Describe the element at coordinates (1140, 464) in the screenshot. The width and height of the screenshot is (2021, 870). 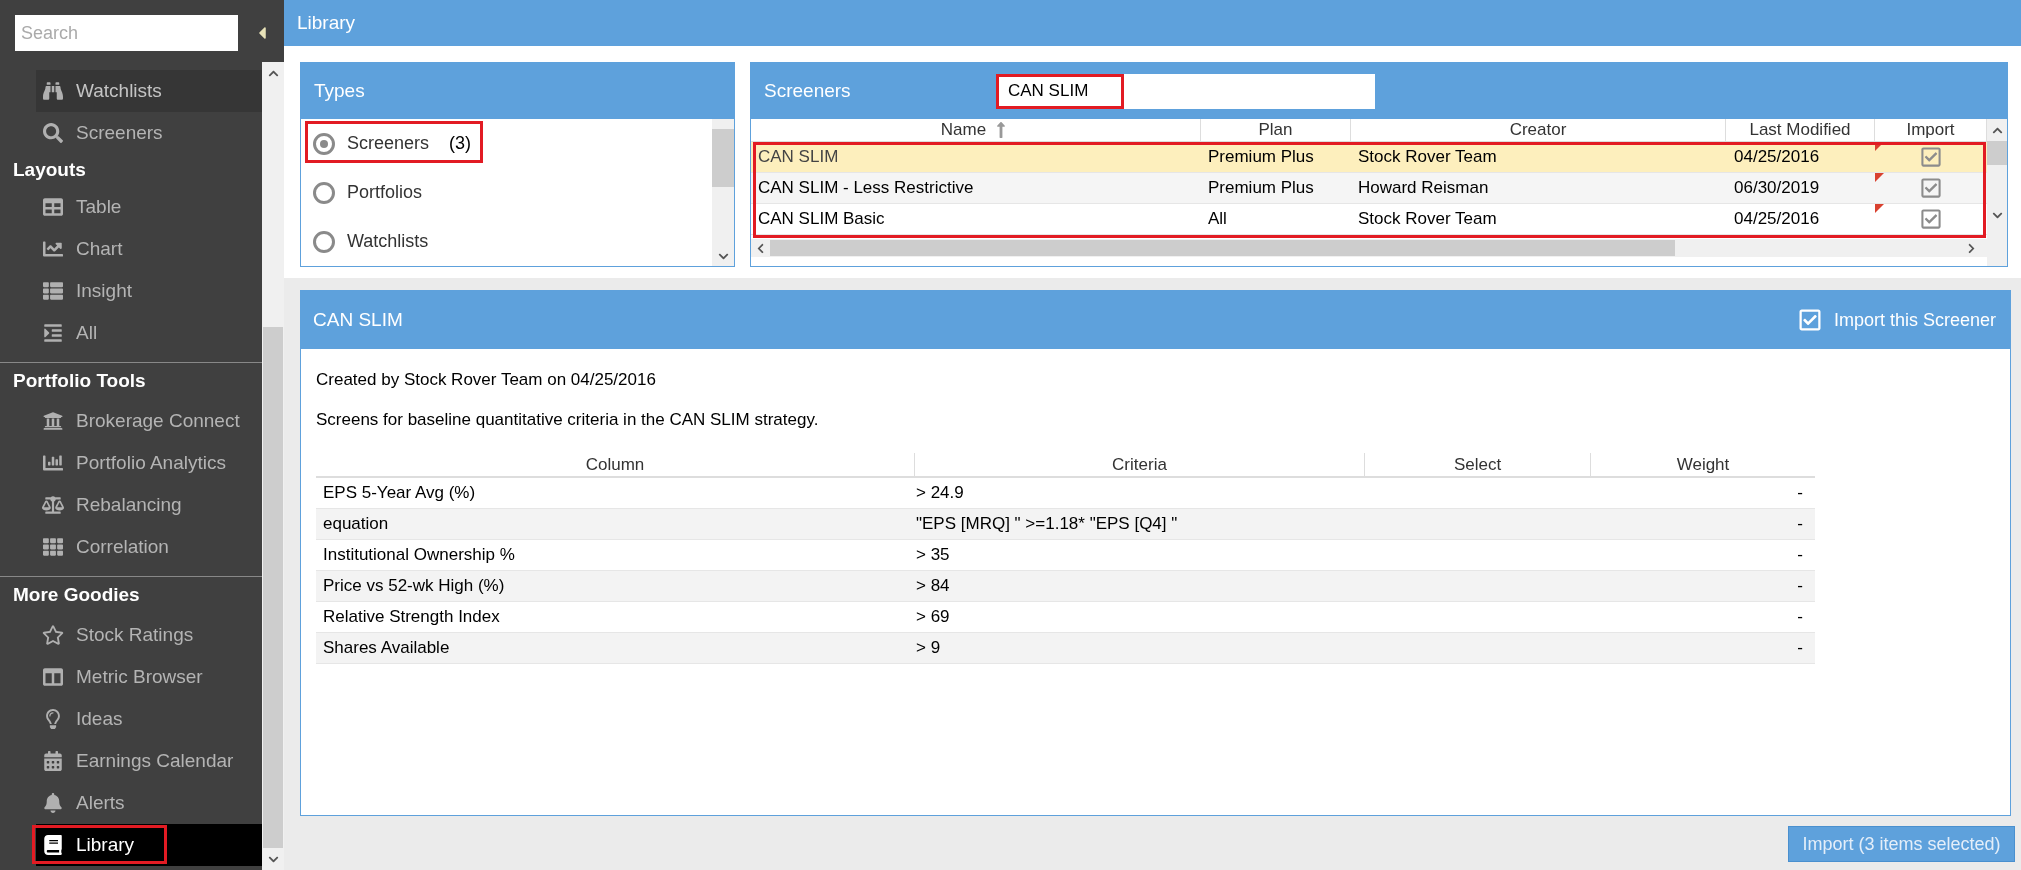
I see `column-header: Criteria` at that location.